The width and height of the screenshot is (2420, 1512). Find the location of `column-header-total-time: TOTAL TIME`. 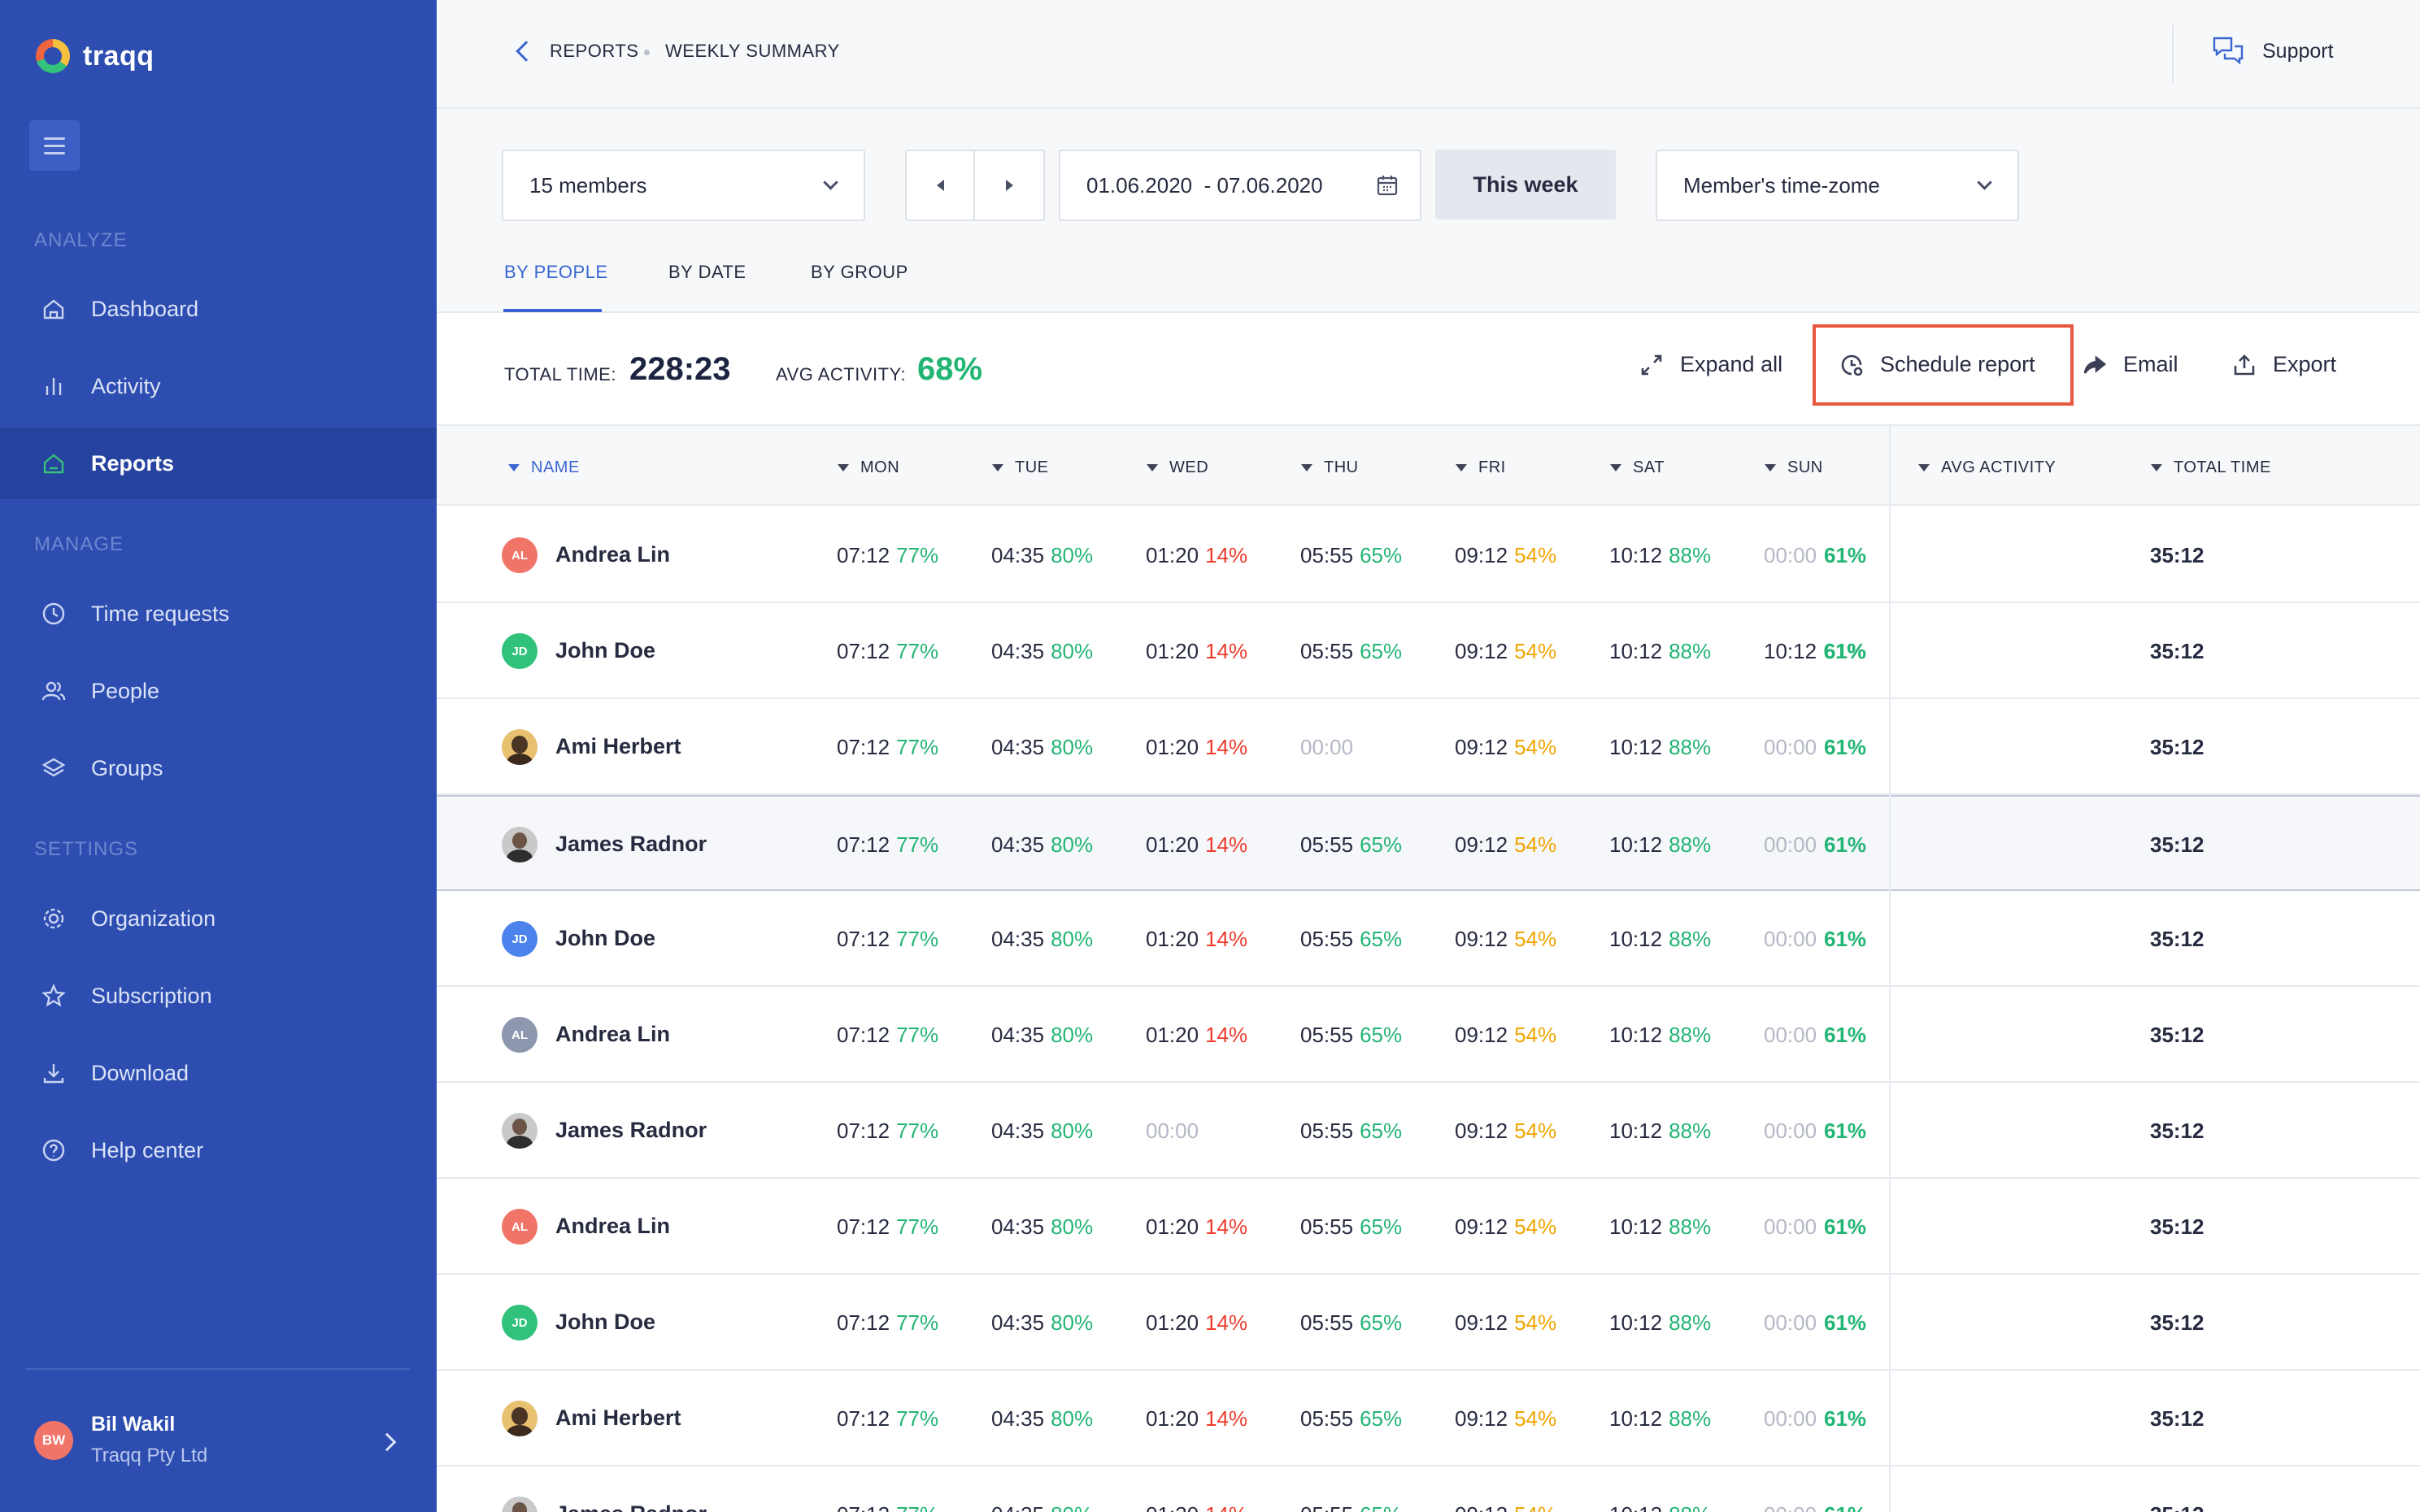

column-header-total-time: TOTAL TIME is located at coordinates (2211, 467).